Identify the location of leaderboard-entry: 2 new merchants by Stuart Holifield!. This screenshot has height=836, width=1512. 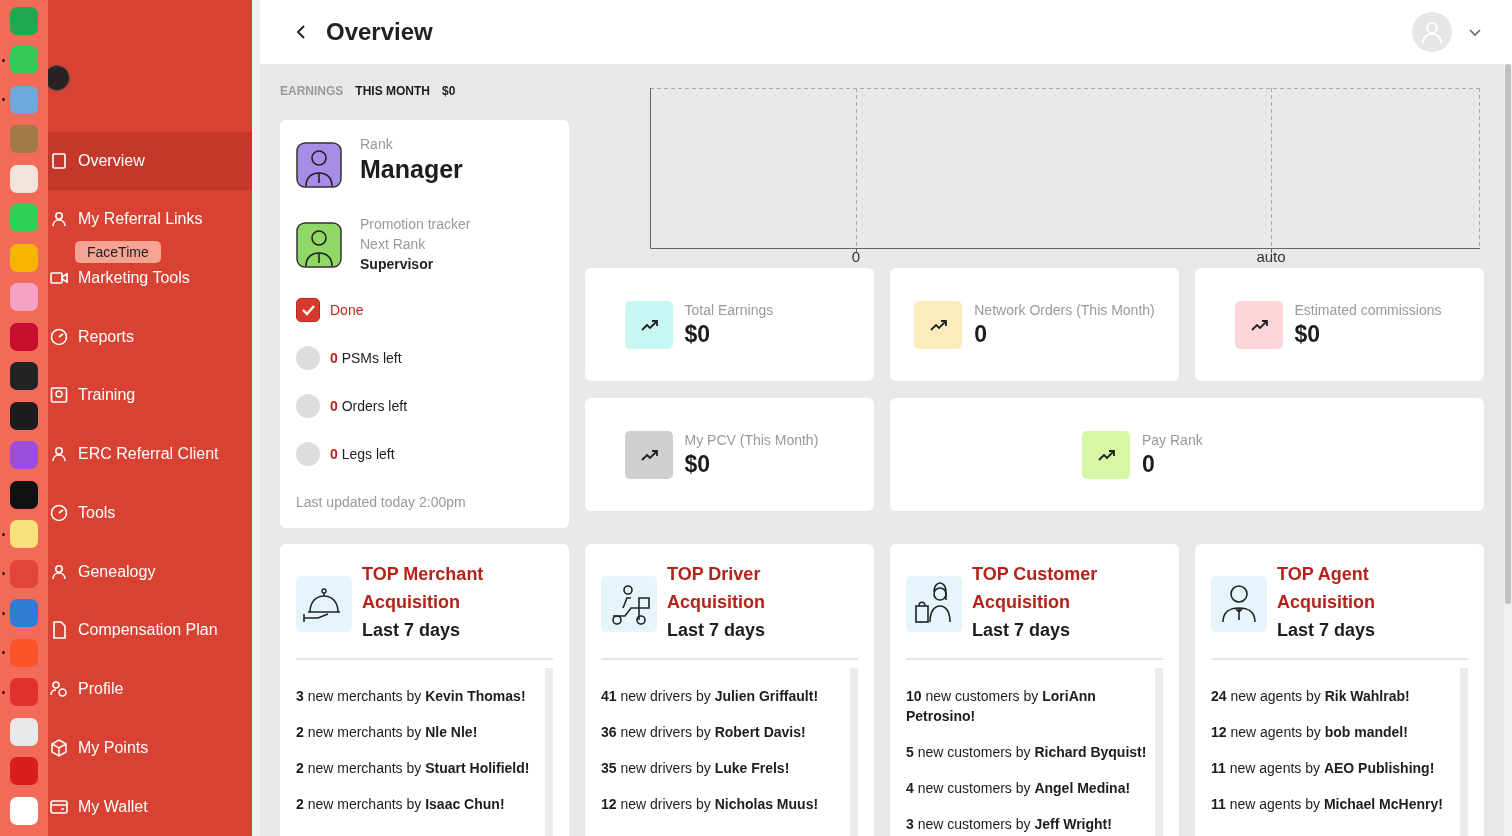
(413, 768).